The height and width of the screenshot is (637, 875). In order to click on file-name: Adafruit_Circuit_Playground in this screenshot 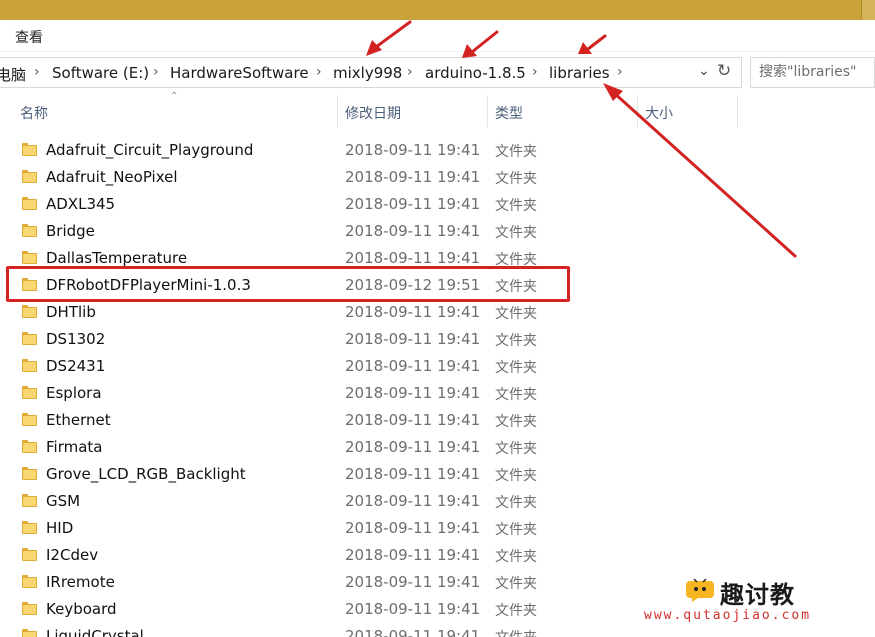, I will do `click(150, 150)`.